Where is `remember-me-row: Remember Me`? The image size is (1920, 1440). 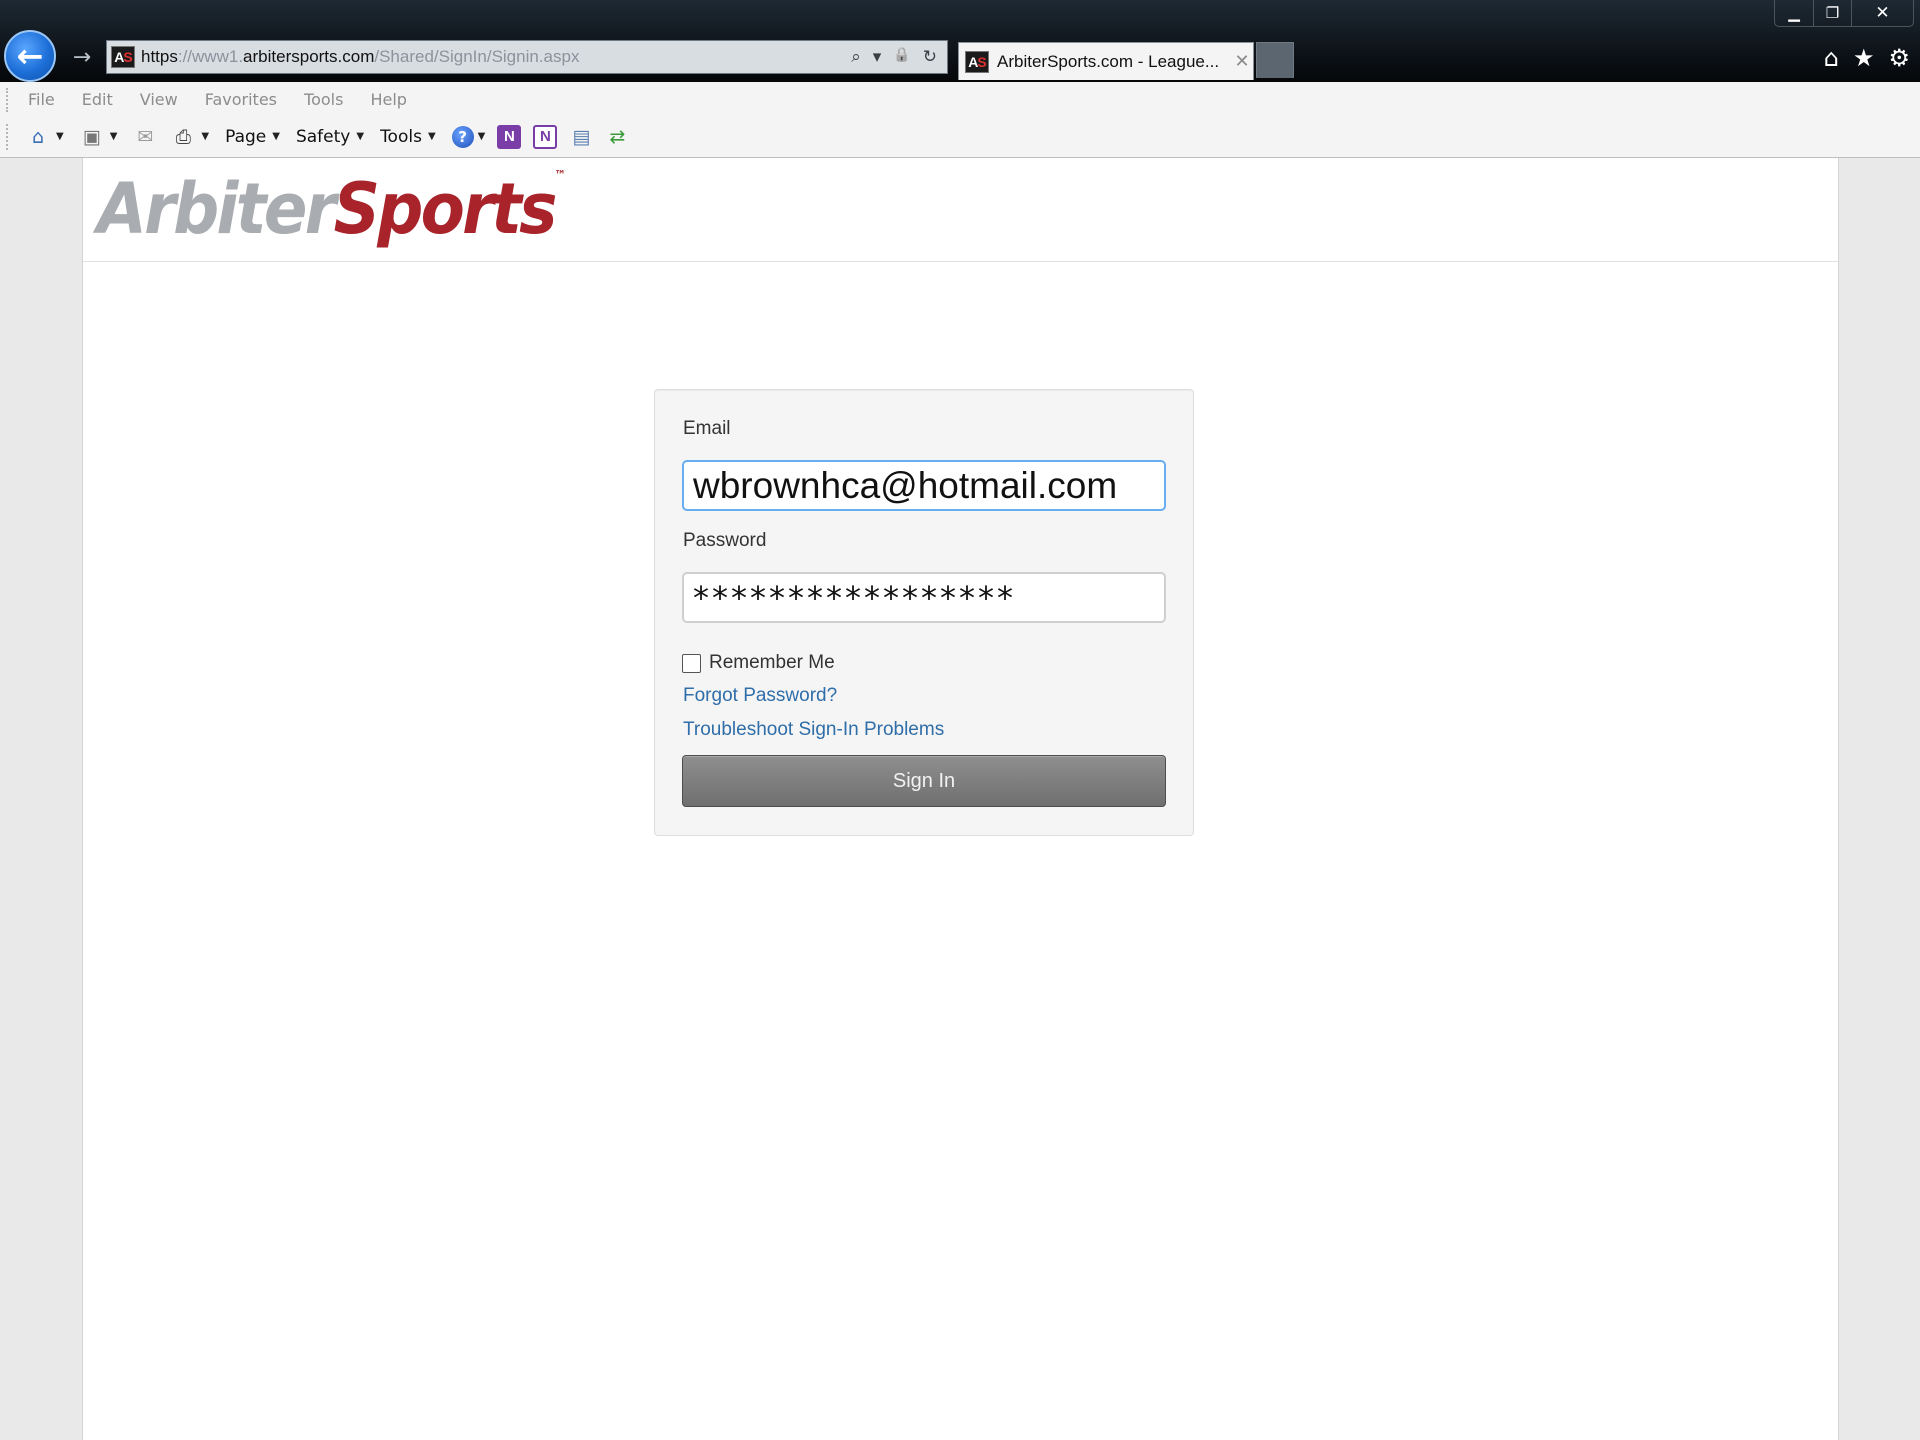
remember-me-row: Remember Me is located at coordinates (758, 663).